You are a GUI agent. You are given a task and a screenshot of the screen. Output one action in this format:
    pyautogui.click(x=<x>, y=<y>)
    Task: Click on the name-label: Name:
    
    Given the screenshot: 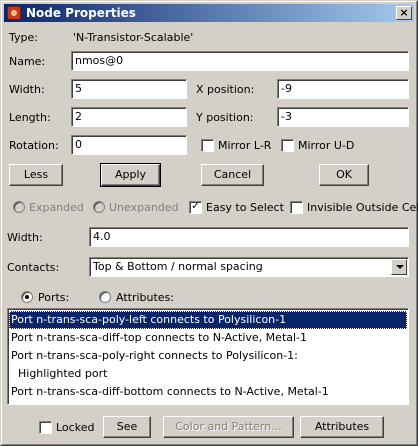 What is the action you would take?
    pyautogui.click(x=27, y=61)
    